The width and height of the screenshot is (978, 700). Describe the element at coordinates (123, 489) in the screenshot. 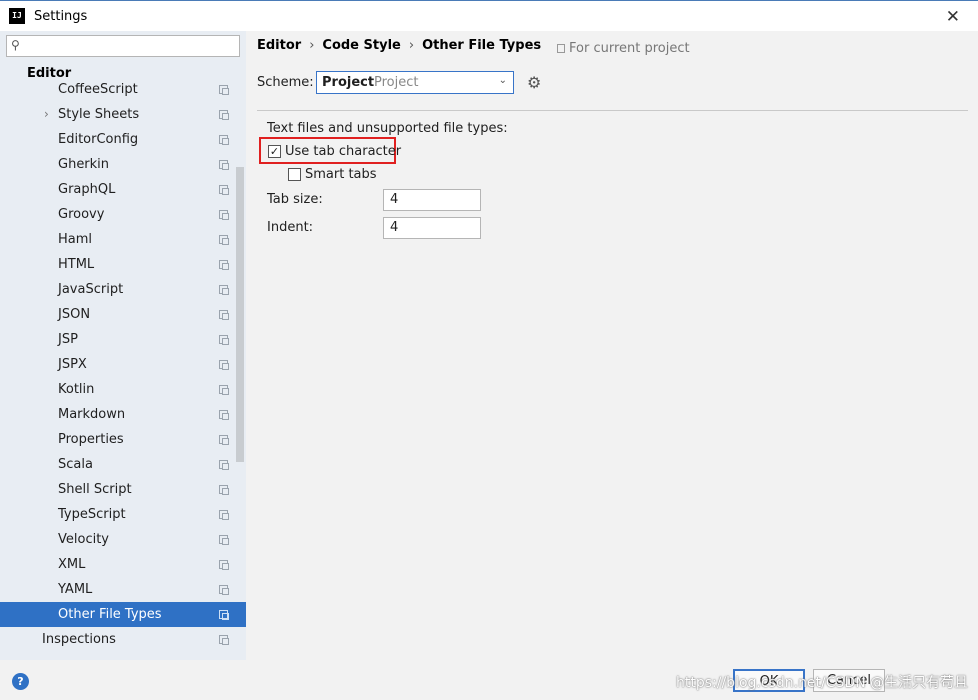

I see `sidebar-item-shell-script: Shell Script` at that location.